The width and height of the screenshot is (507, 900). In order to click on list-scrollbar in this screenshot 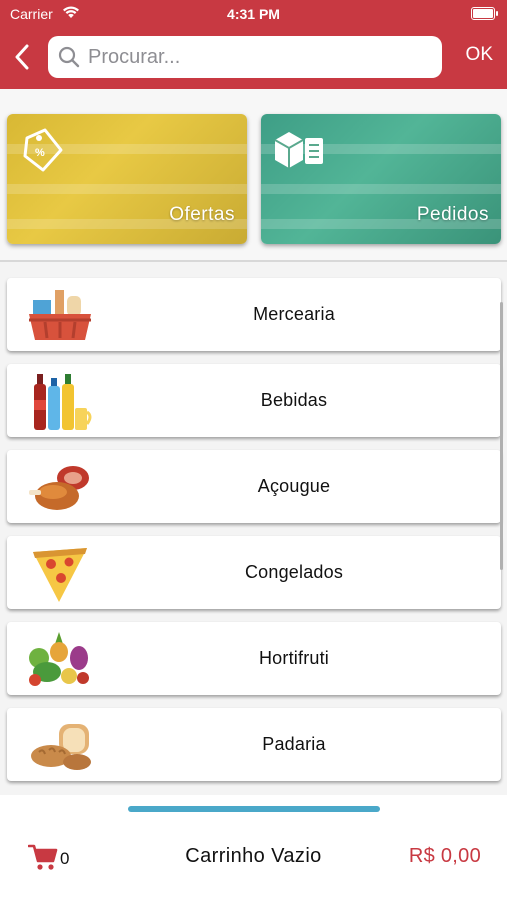, I will do `click(501, 436)`.